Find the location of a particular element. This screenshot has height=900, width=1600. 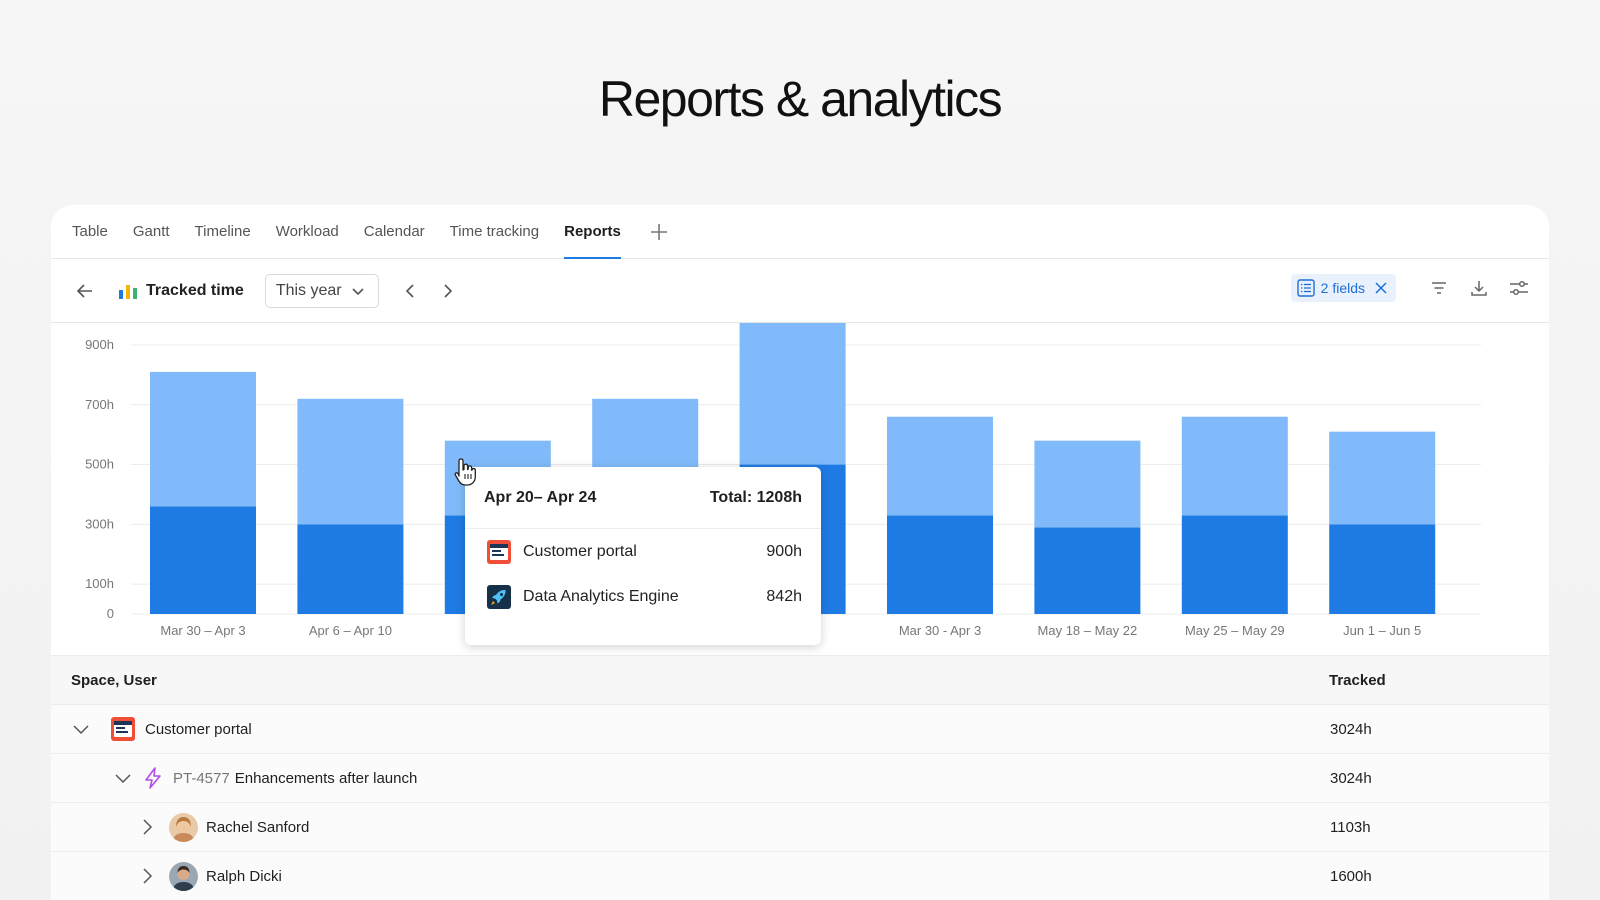

download-button is located at coordinates (1479, 288).